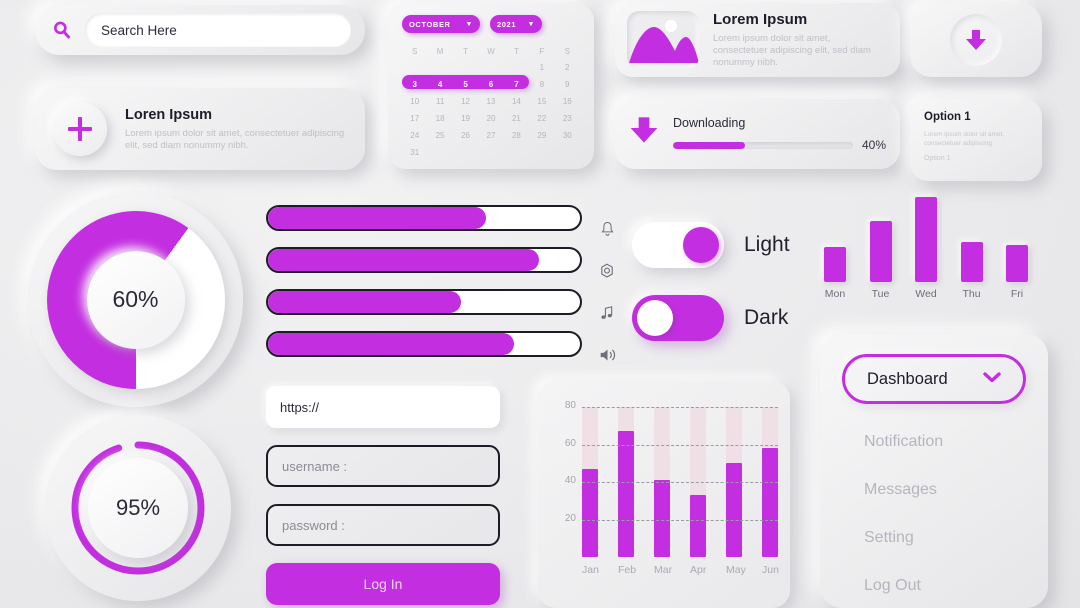  Describe the element at coordinates (541, 68) in the screenshot. I see `calendar-day: 1` at that location.